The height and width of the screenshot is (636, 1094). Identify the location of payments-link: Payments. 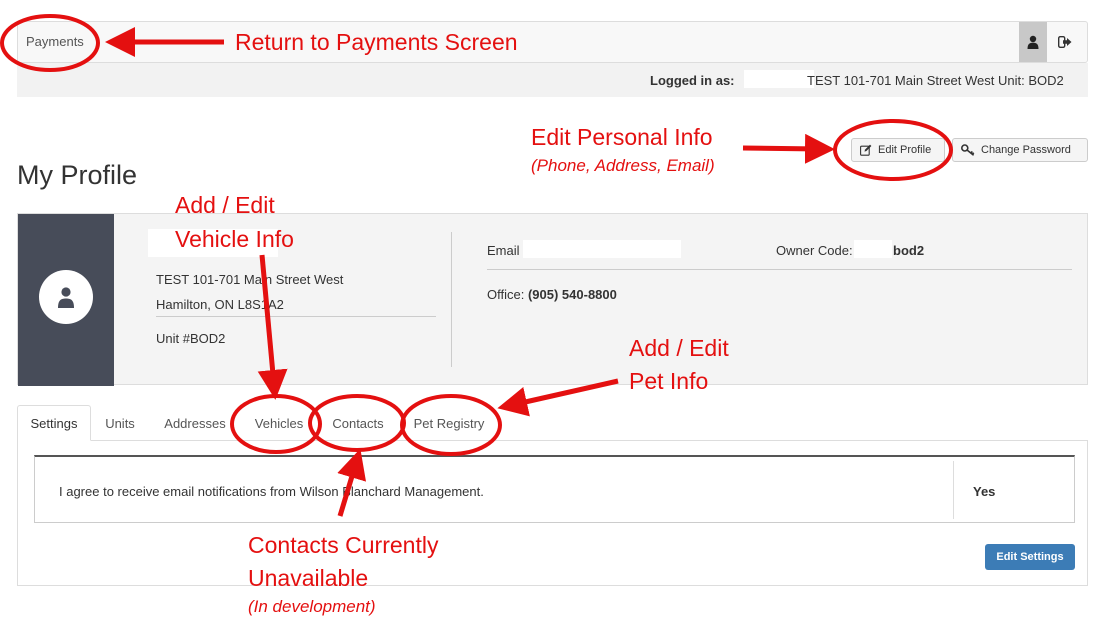
(55, 41).